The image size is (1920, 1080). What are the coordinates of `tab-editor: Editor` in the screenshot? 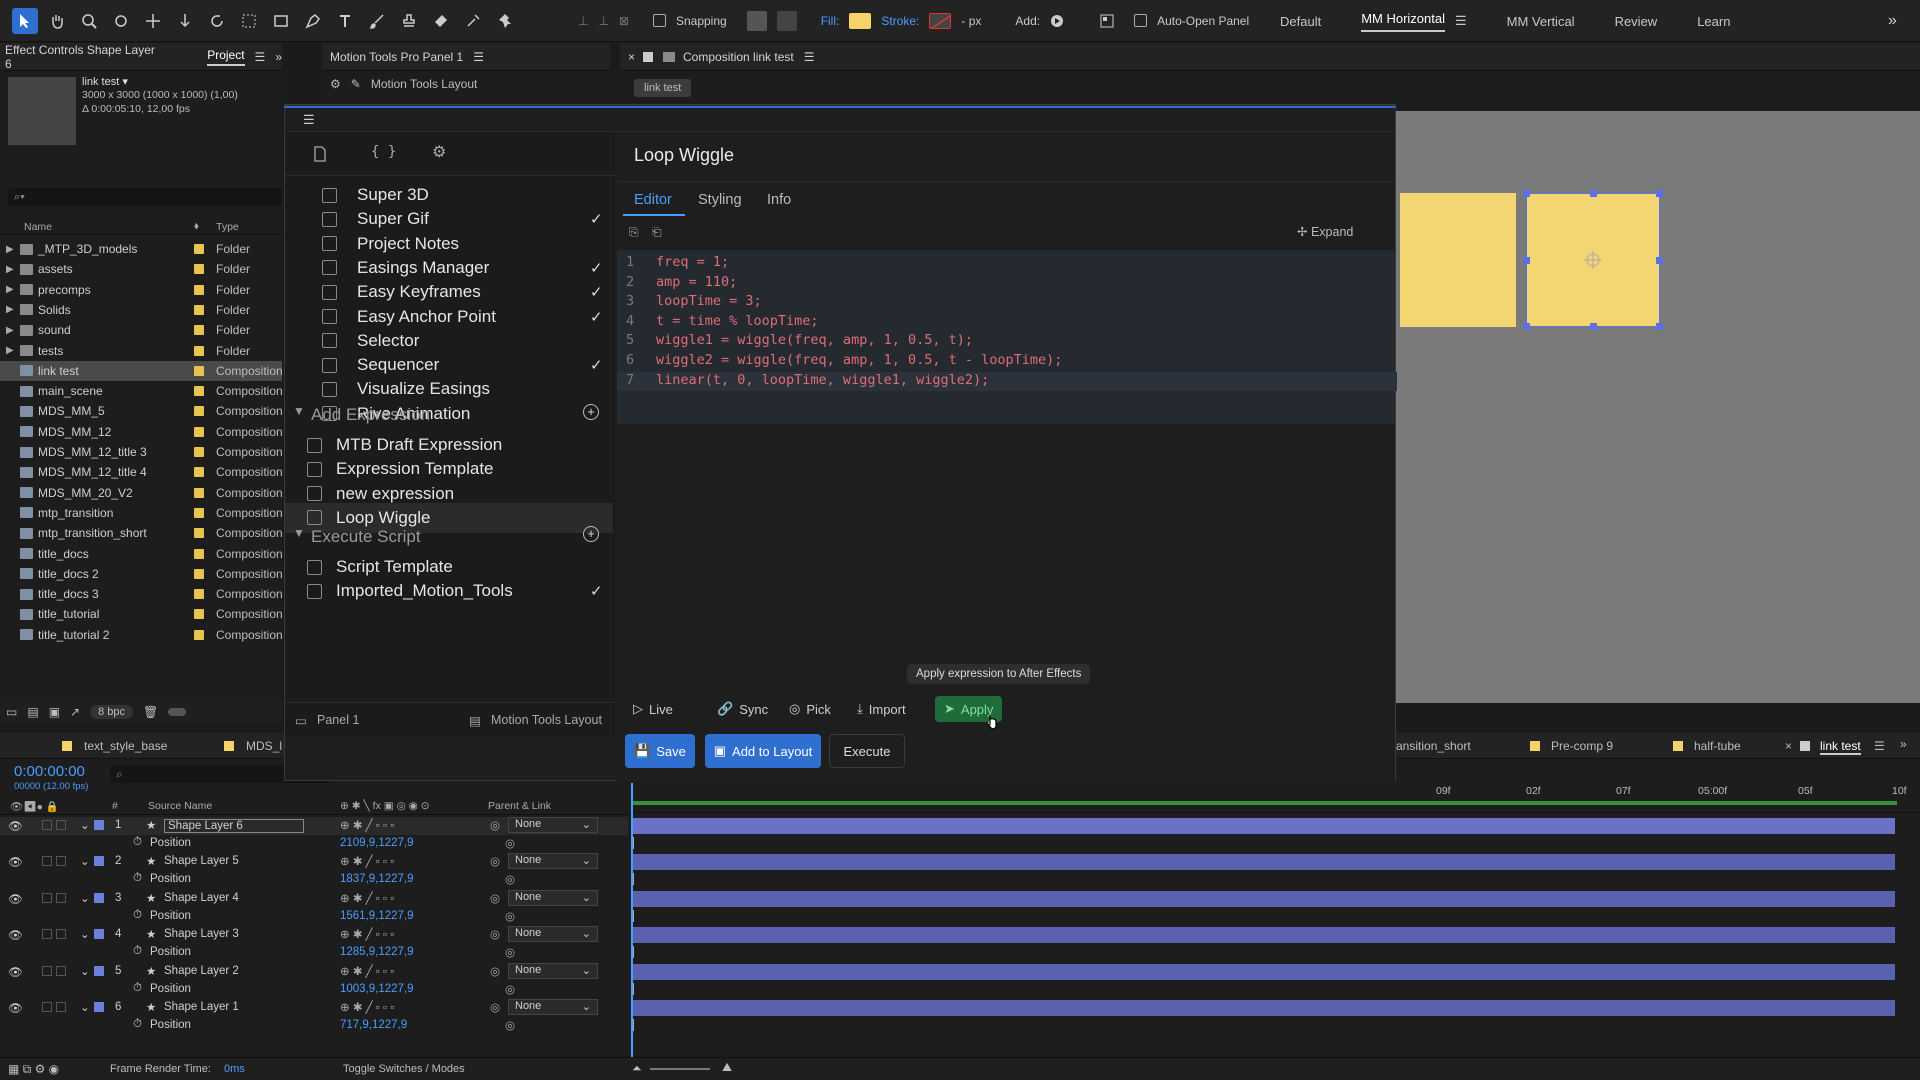 It's located at (653, 200).